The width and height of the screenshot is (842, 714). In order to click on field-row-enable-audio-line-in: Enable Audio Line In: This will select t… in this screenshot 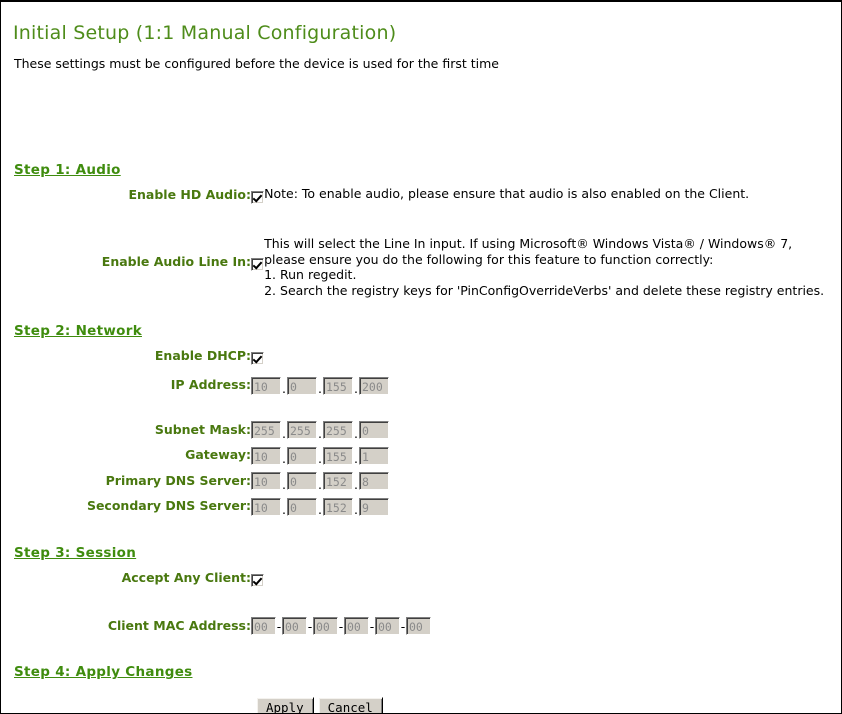, I will do `click(421, 252)`.